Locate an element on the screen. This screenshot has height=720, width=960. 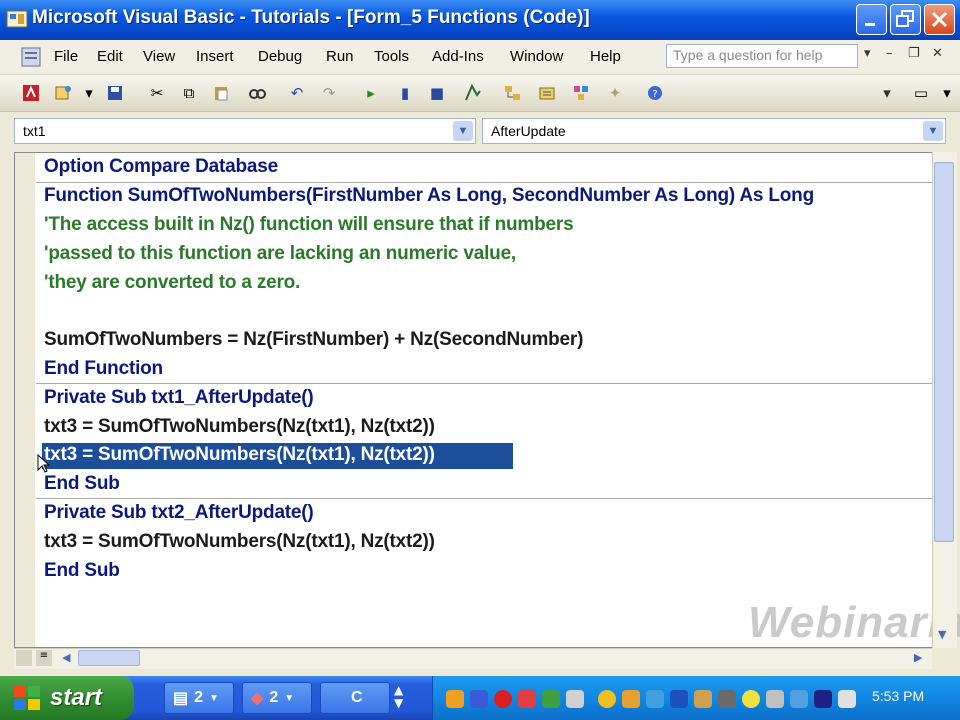
help-search-input: Type a question for help is located at coordinates (762, 56).